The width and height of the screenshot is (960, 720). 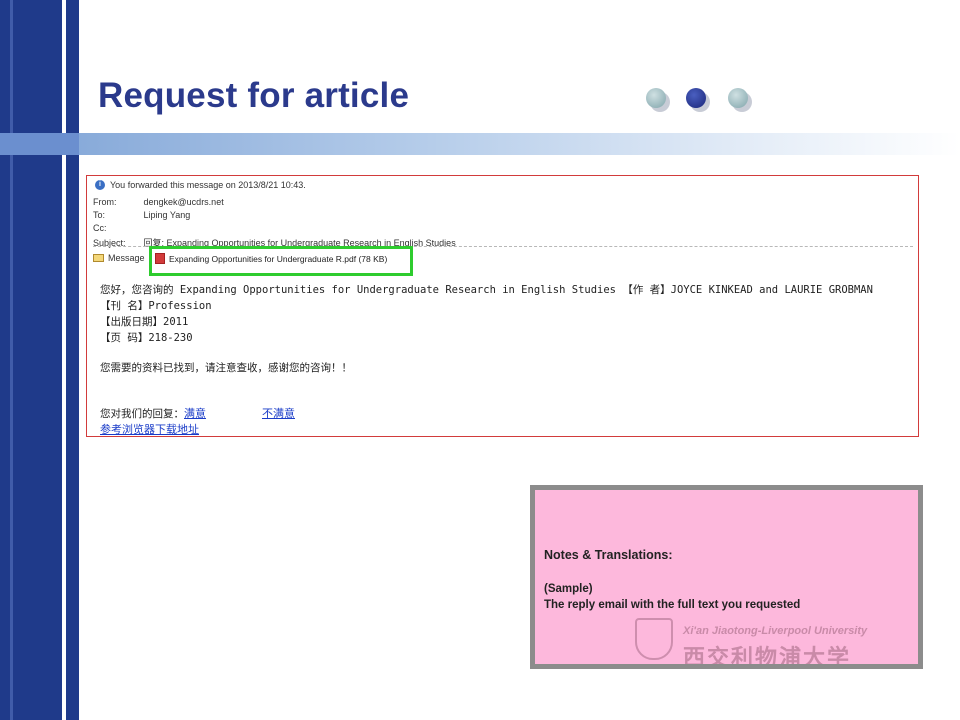 I want to click on decorative-dots, so click(x=706, y=103).